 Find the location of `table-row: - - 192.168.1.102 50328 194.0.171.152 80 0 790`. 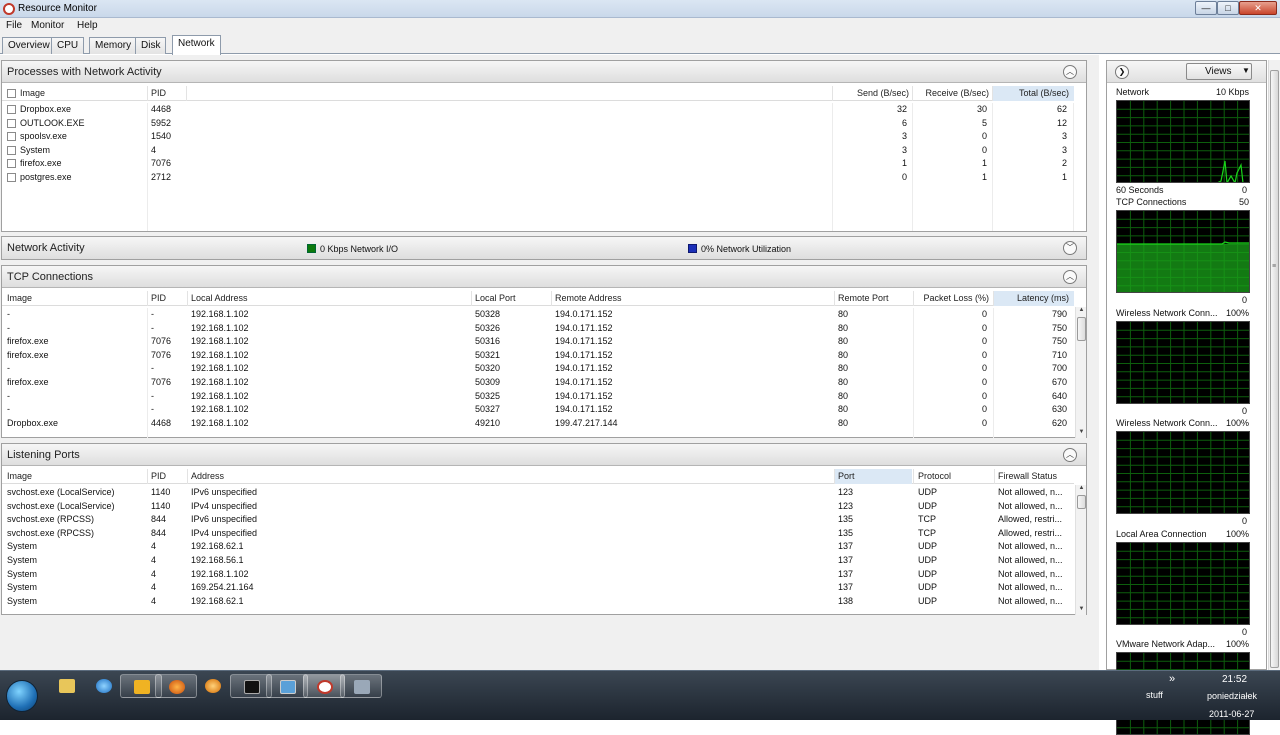

table-row: - - 192.168.1.102 50328 194.0.171.152 80 0 790 is located at coordinates (538, 315).